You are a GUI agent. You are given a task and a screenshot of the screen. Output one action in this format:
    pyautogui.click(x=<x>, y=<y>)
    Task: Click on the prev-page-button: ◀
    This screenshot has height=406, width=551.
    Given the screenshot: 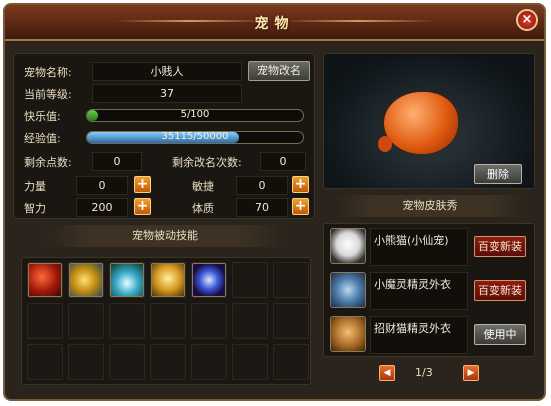 What is the action you would take?
    pyautogui.click(x=387, y=373)
    